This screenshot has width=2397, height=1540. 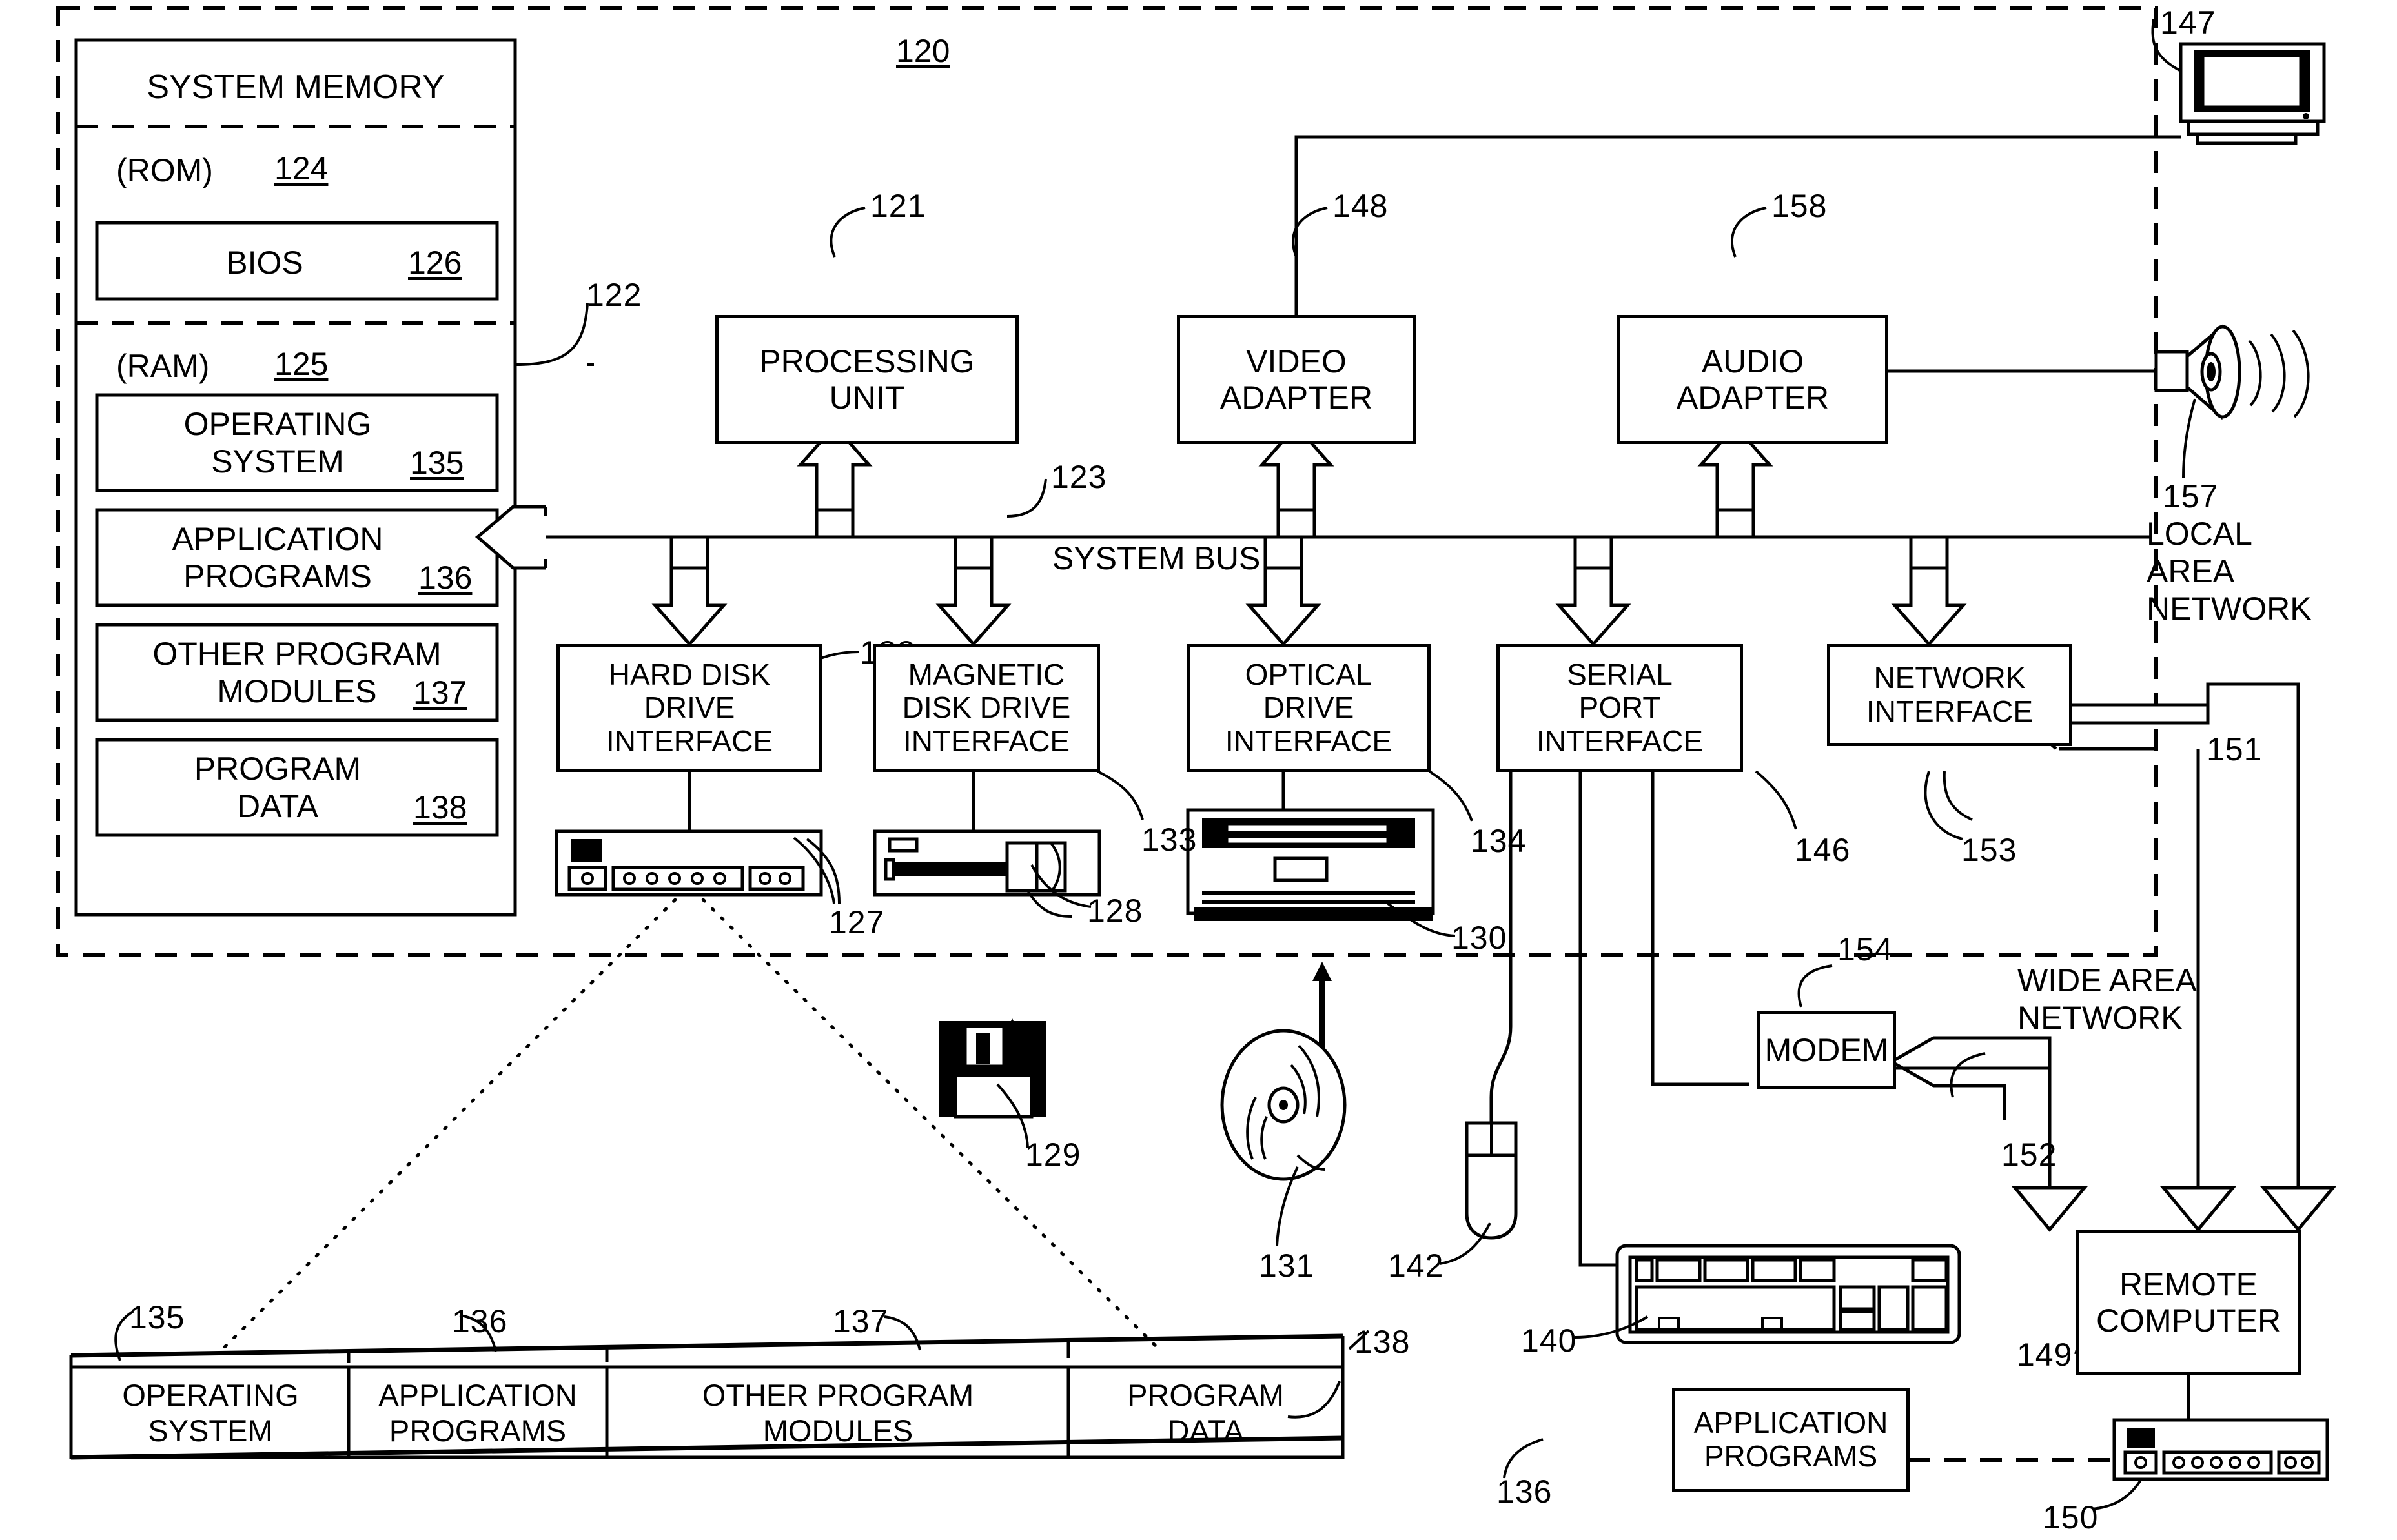 What do you see at coordinates (2107, 999) in the screenshot?
I see `wide-area-network-label: WIDE AREA NETWORK` at bounding box center [2107, 999].